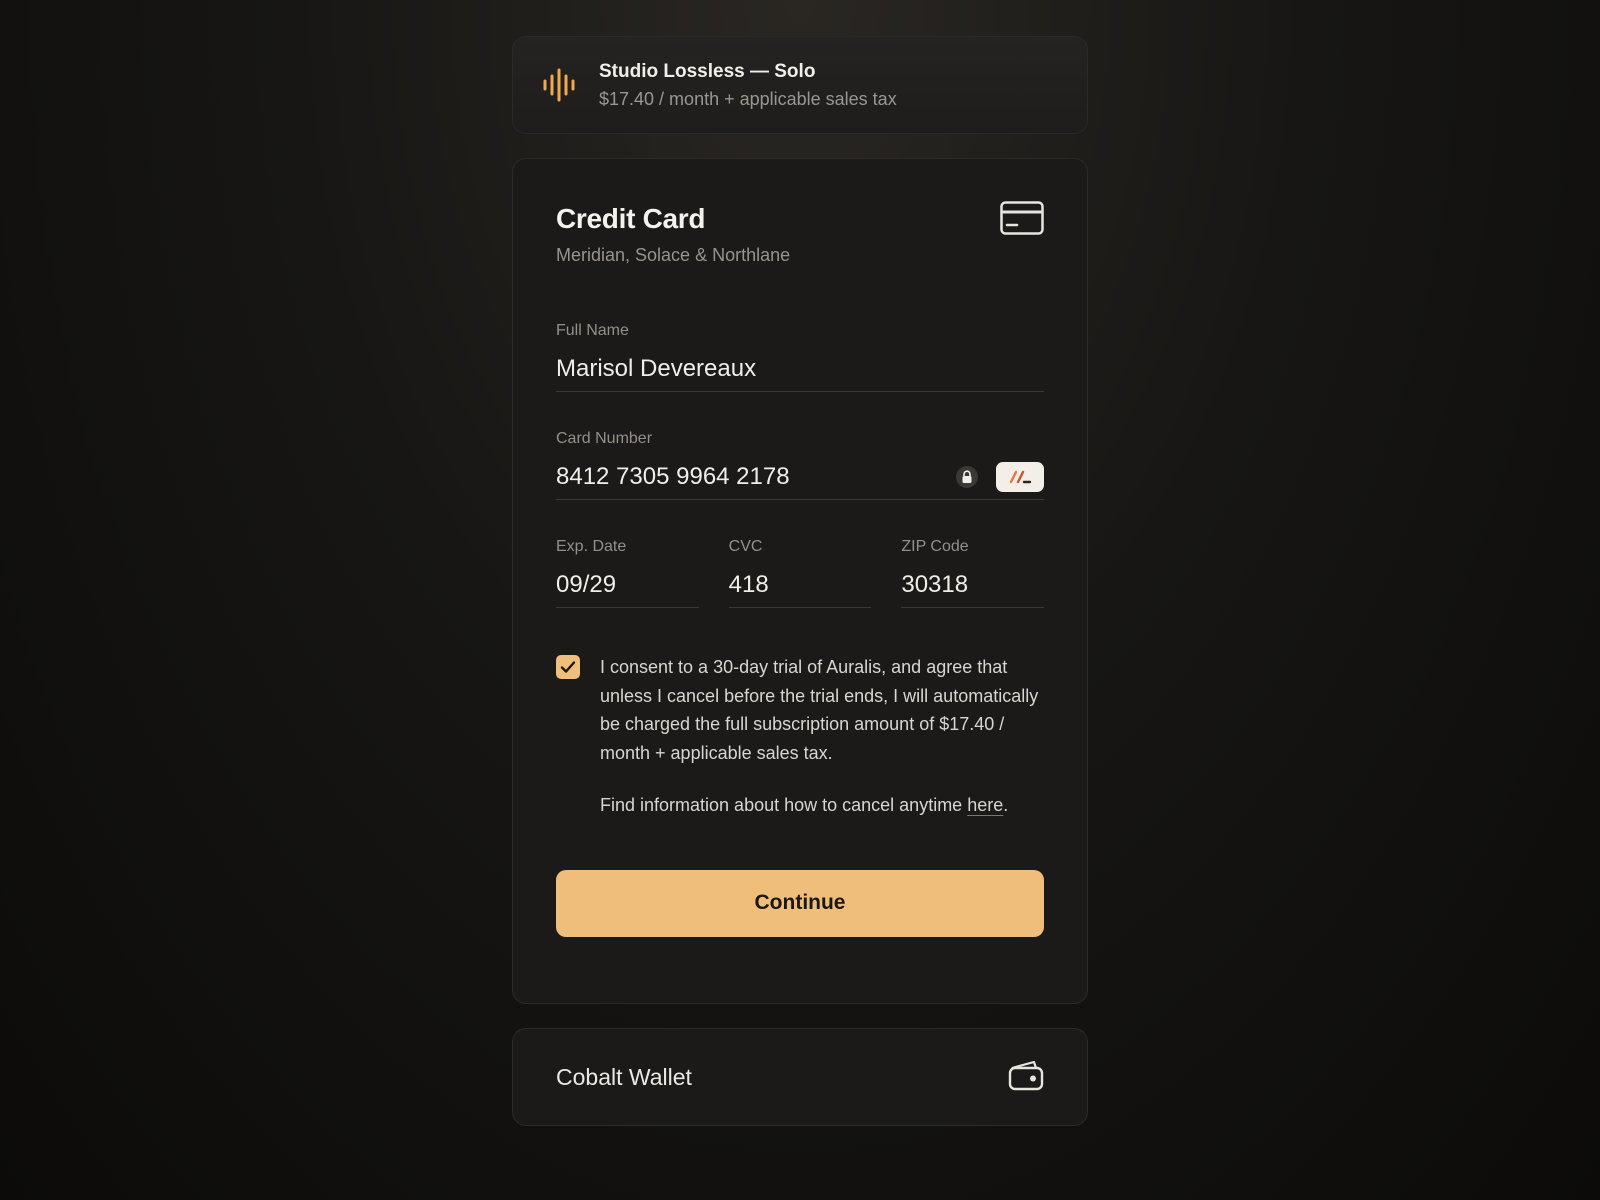 This screenshot has height=1200, width=1600. Describe the element at coordinates (800, 1077) in the screenshot. I see `cobalt-wallet-option: Cobalt Wallet` at that location.